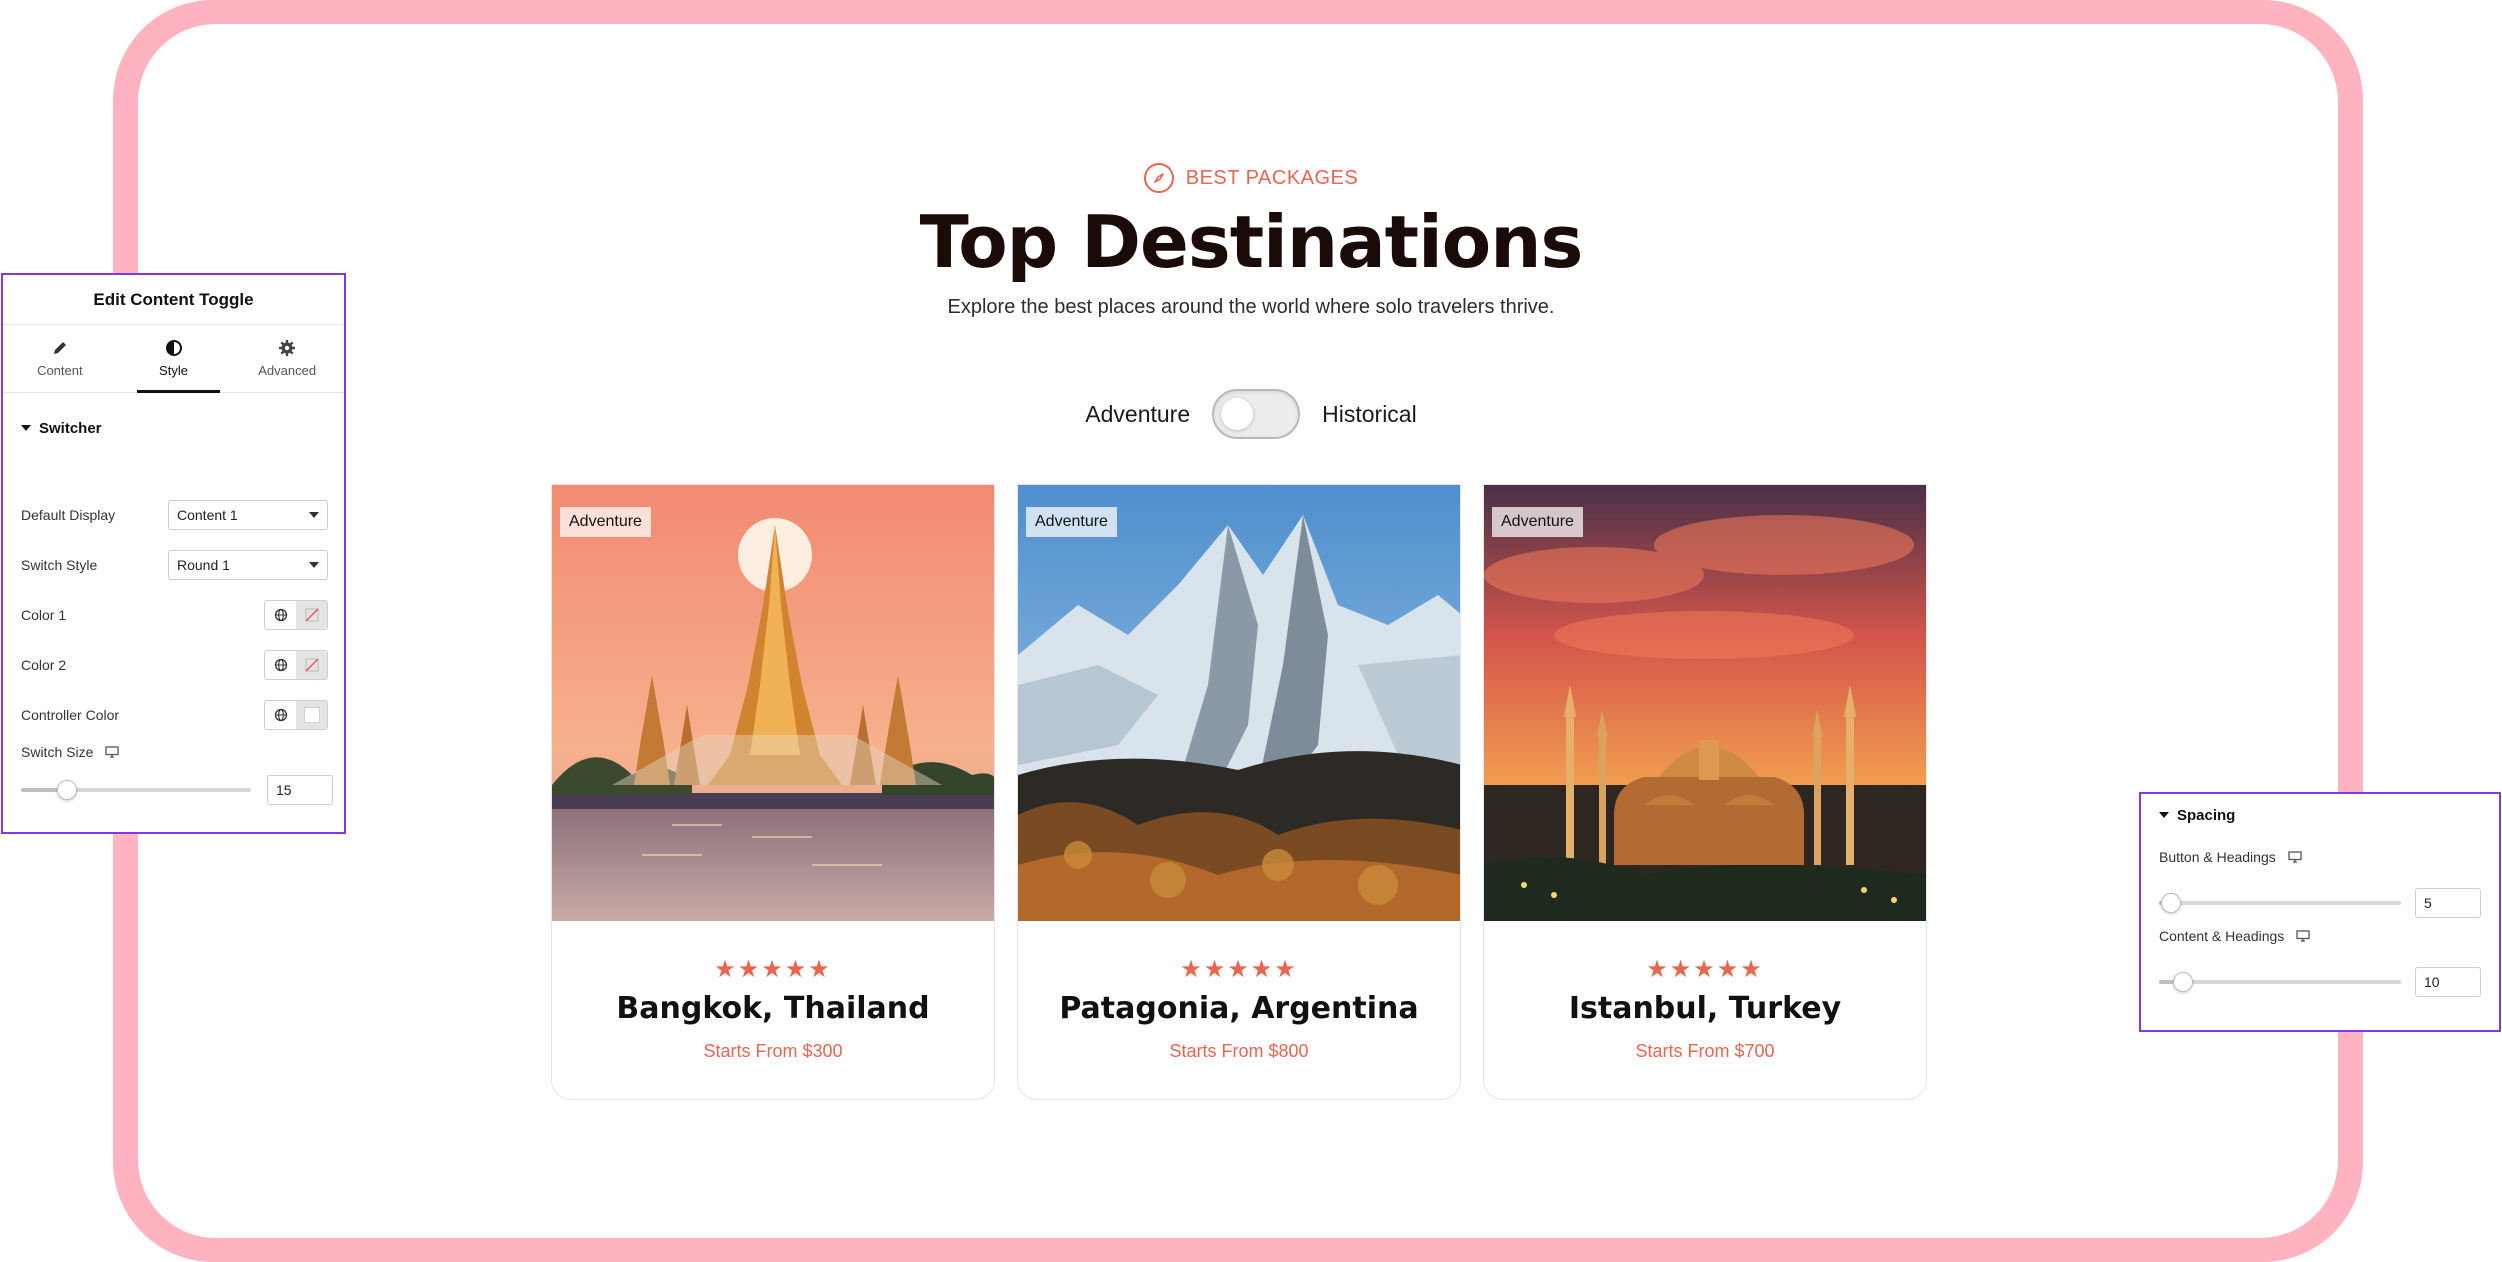  I want to click on tab-label: Content, so click(60, 370).